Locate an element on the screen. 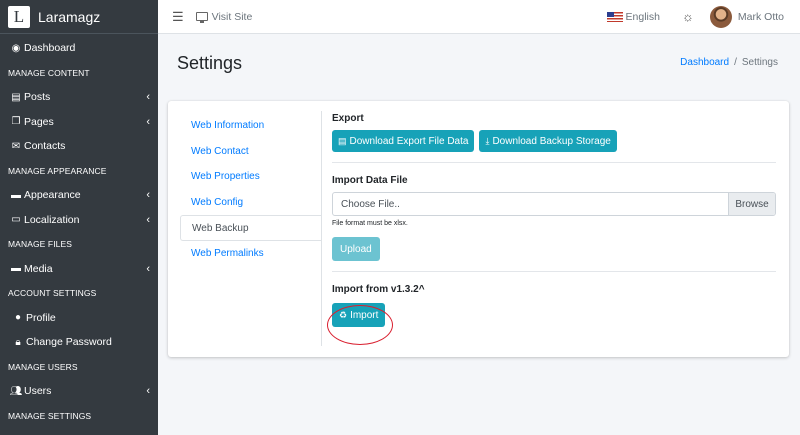  download-backup-button: ⤓ Download Backup Storage is located at coordinates (548, 141).